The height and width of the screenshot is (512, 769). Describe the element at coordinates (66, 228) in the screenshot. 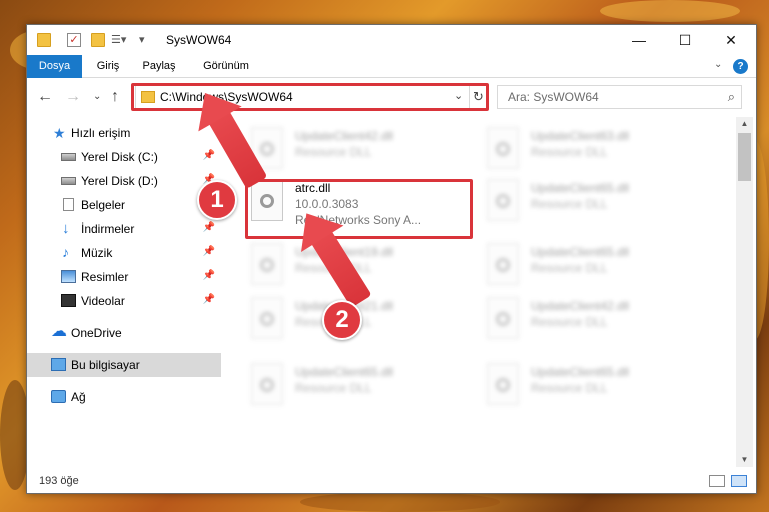

I see `download-arrow-icon: ↓` at that location.